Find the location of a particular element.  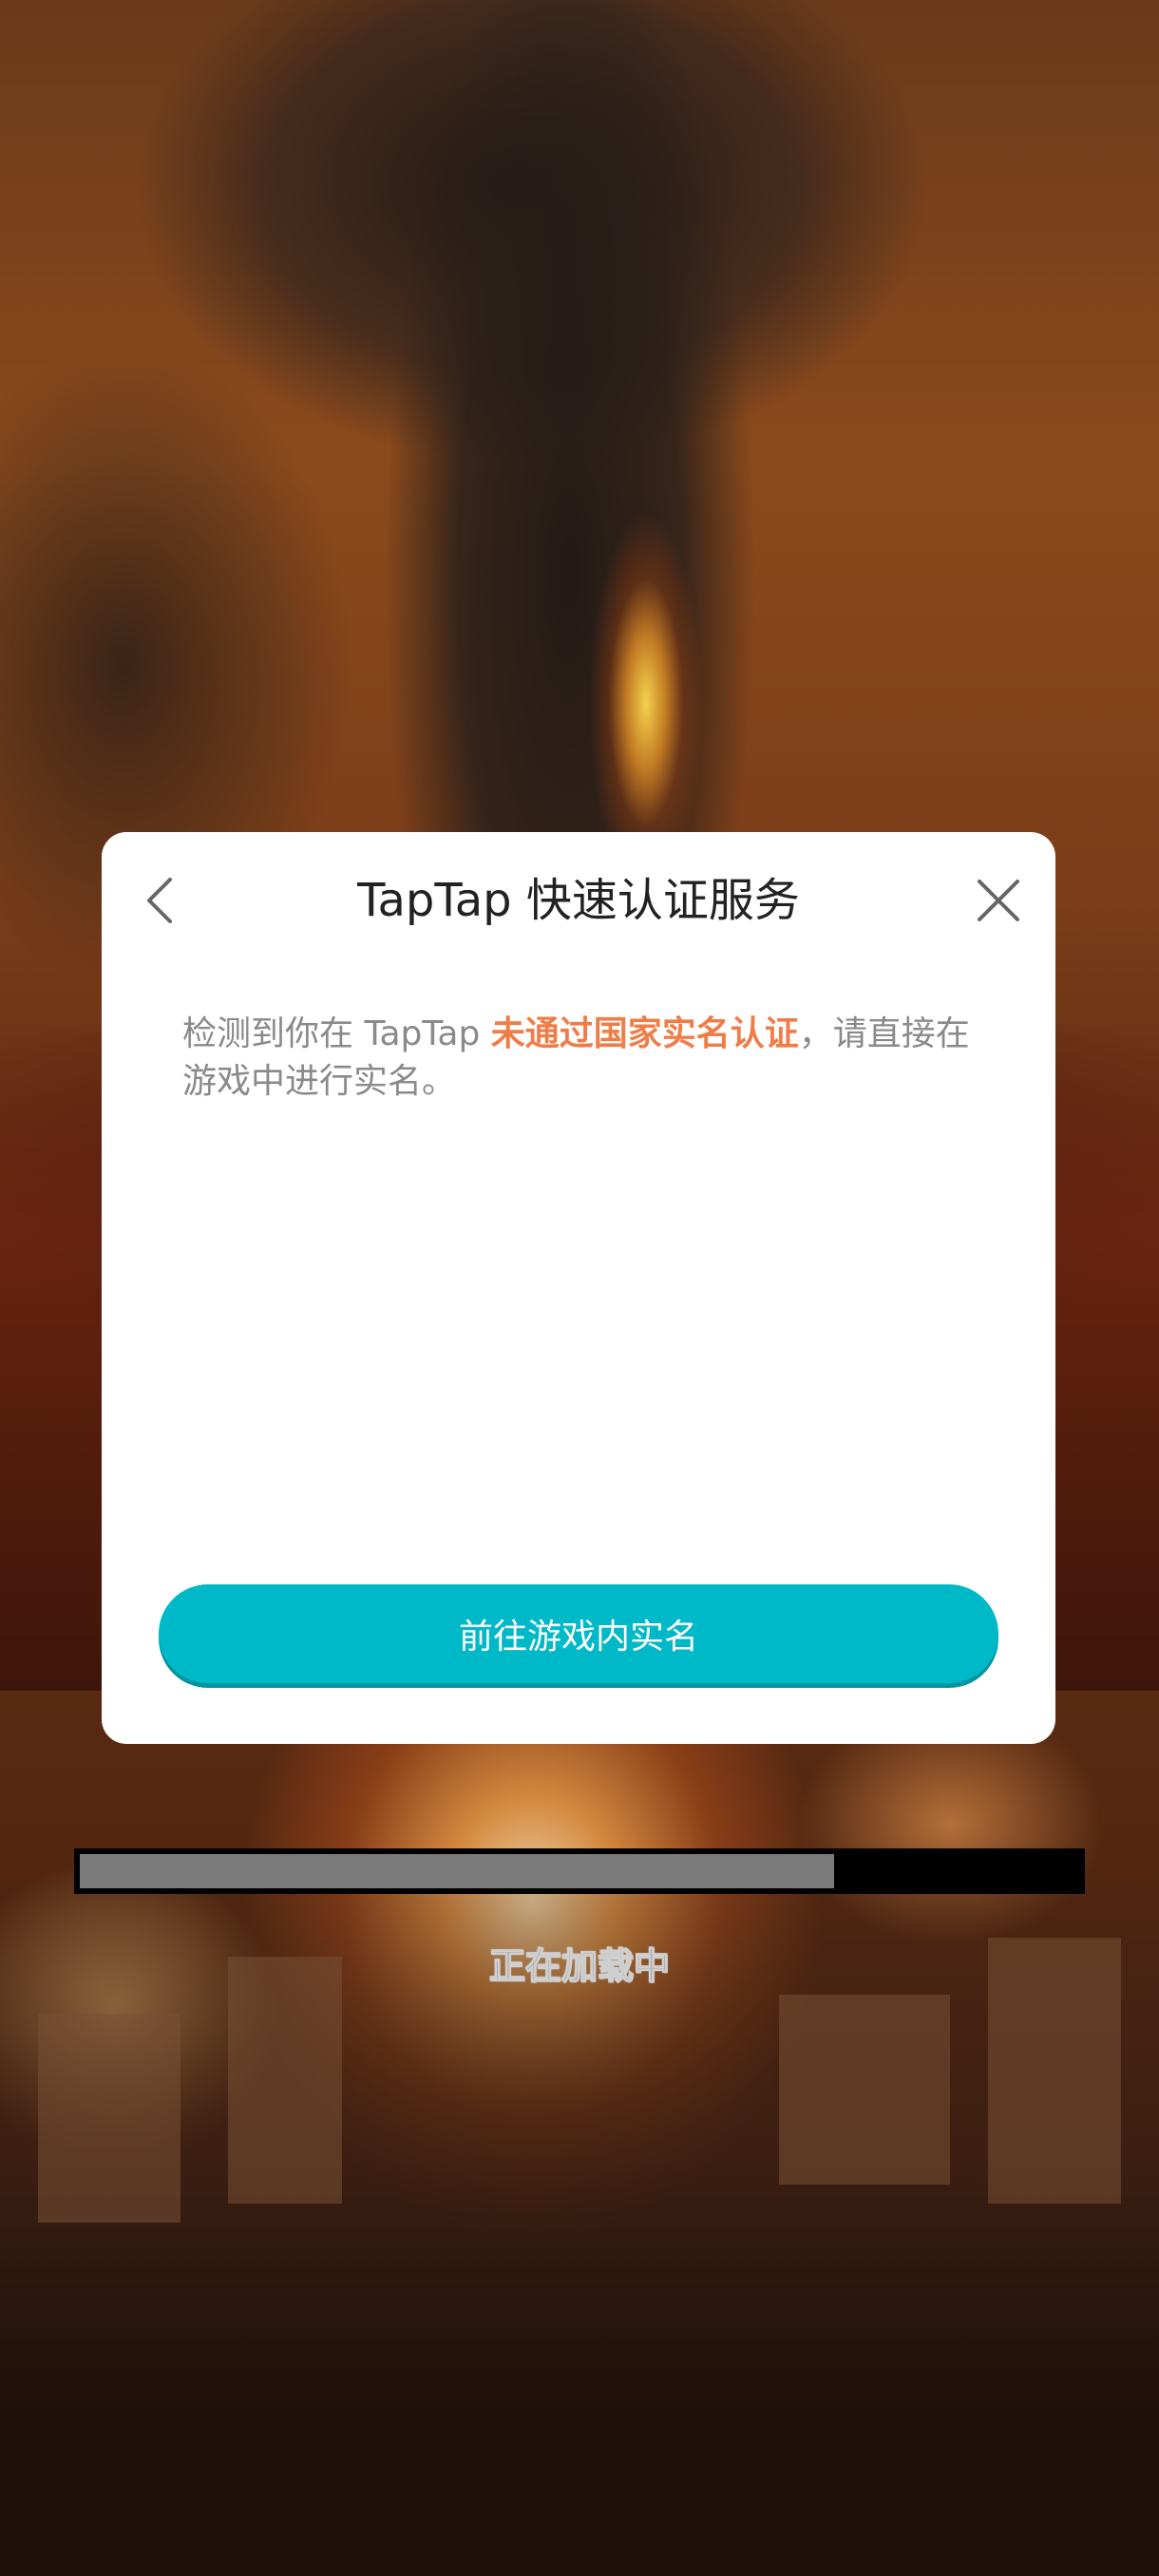

dialog-header: TapTap 快速认证服务 is located at coordinates (578, 899).